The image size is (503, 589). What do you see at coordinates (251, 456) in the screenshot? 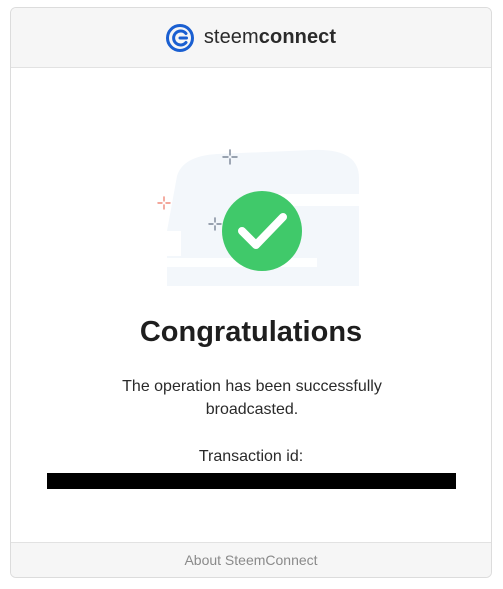
I see `transaction-label: Transaction id:` at bounding box center [251, 456].